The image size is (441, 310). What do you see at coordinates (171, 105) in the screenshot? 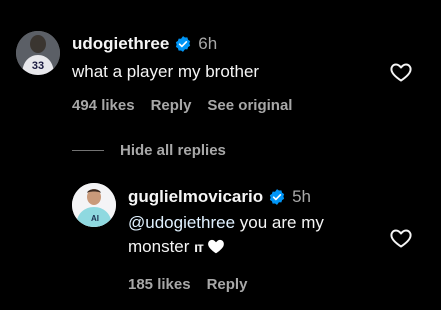
I see `reply-button: Reply` at bounding box center [171, 105].